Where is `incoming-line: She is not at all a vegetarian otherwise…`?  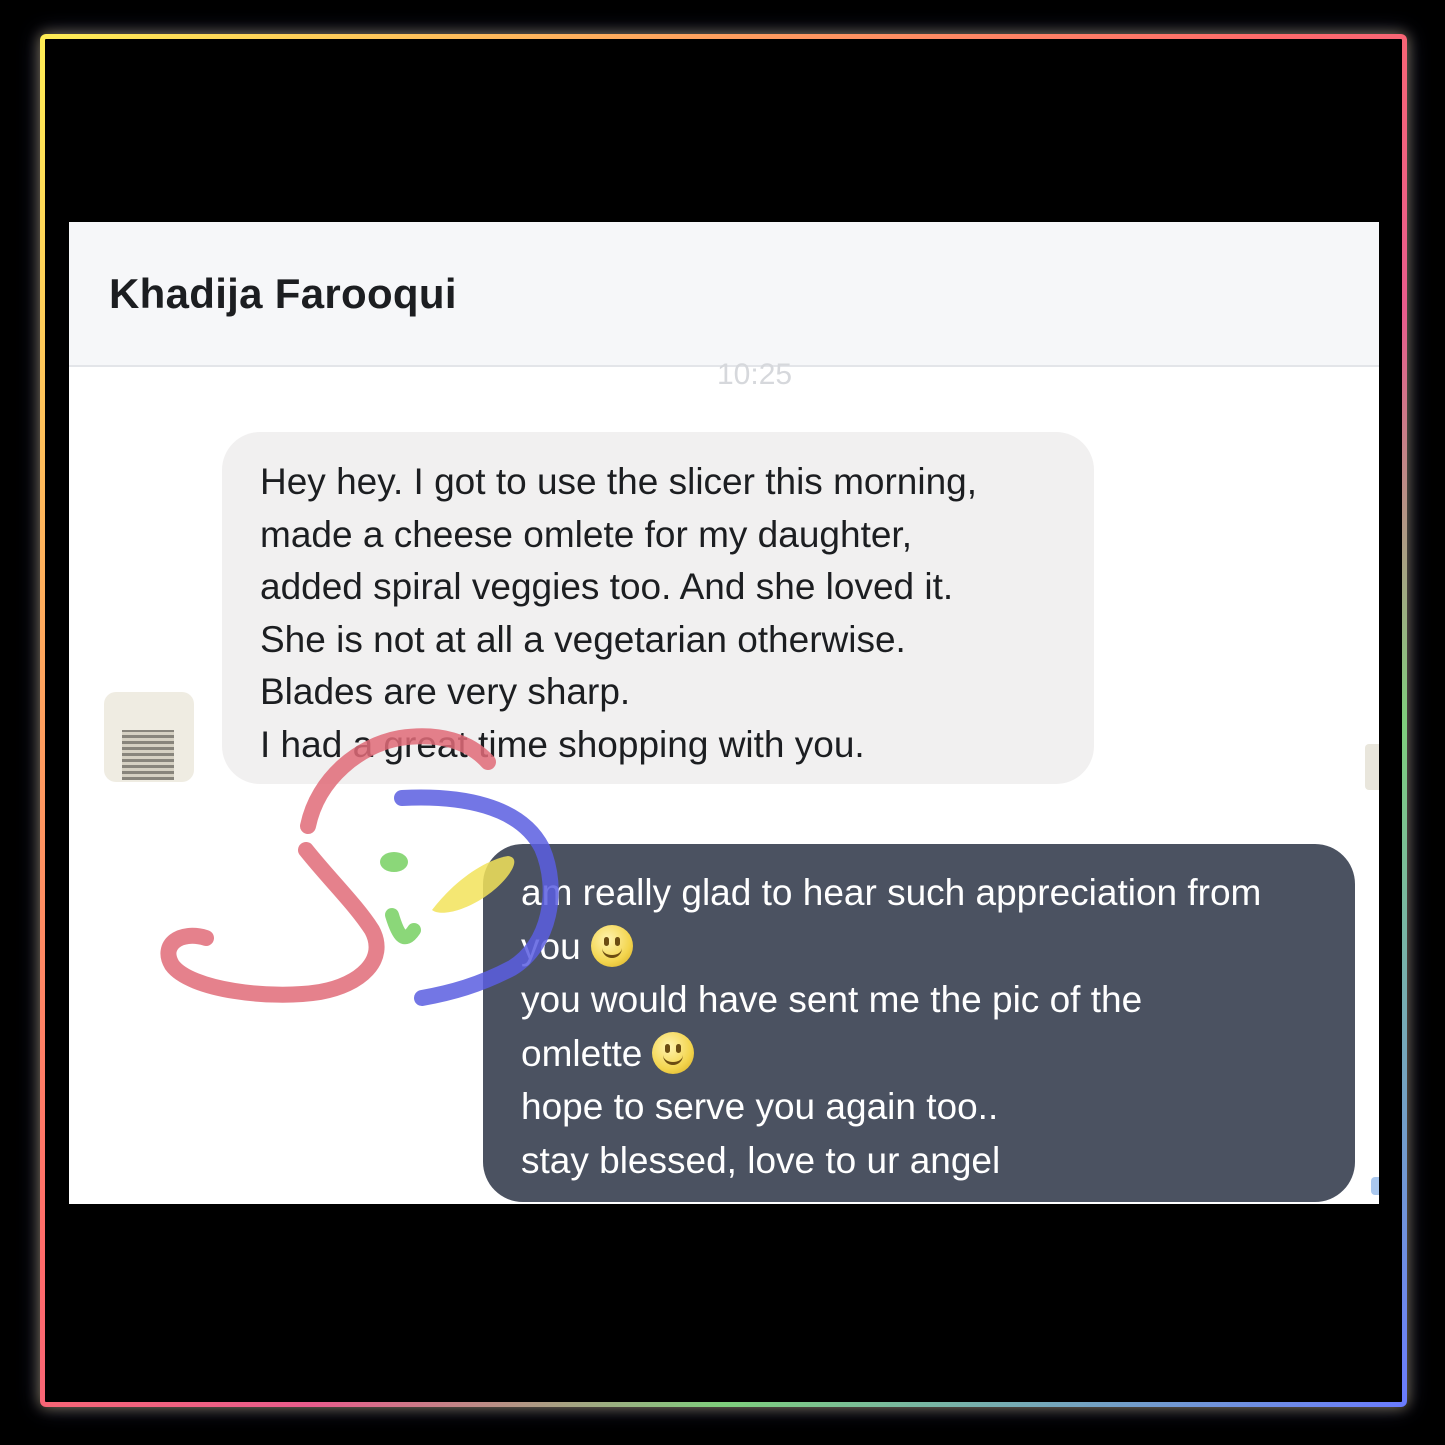 incoming-line: She is not at all a vegetarian otherwise… is located at coordinates (583, 639).